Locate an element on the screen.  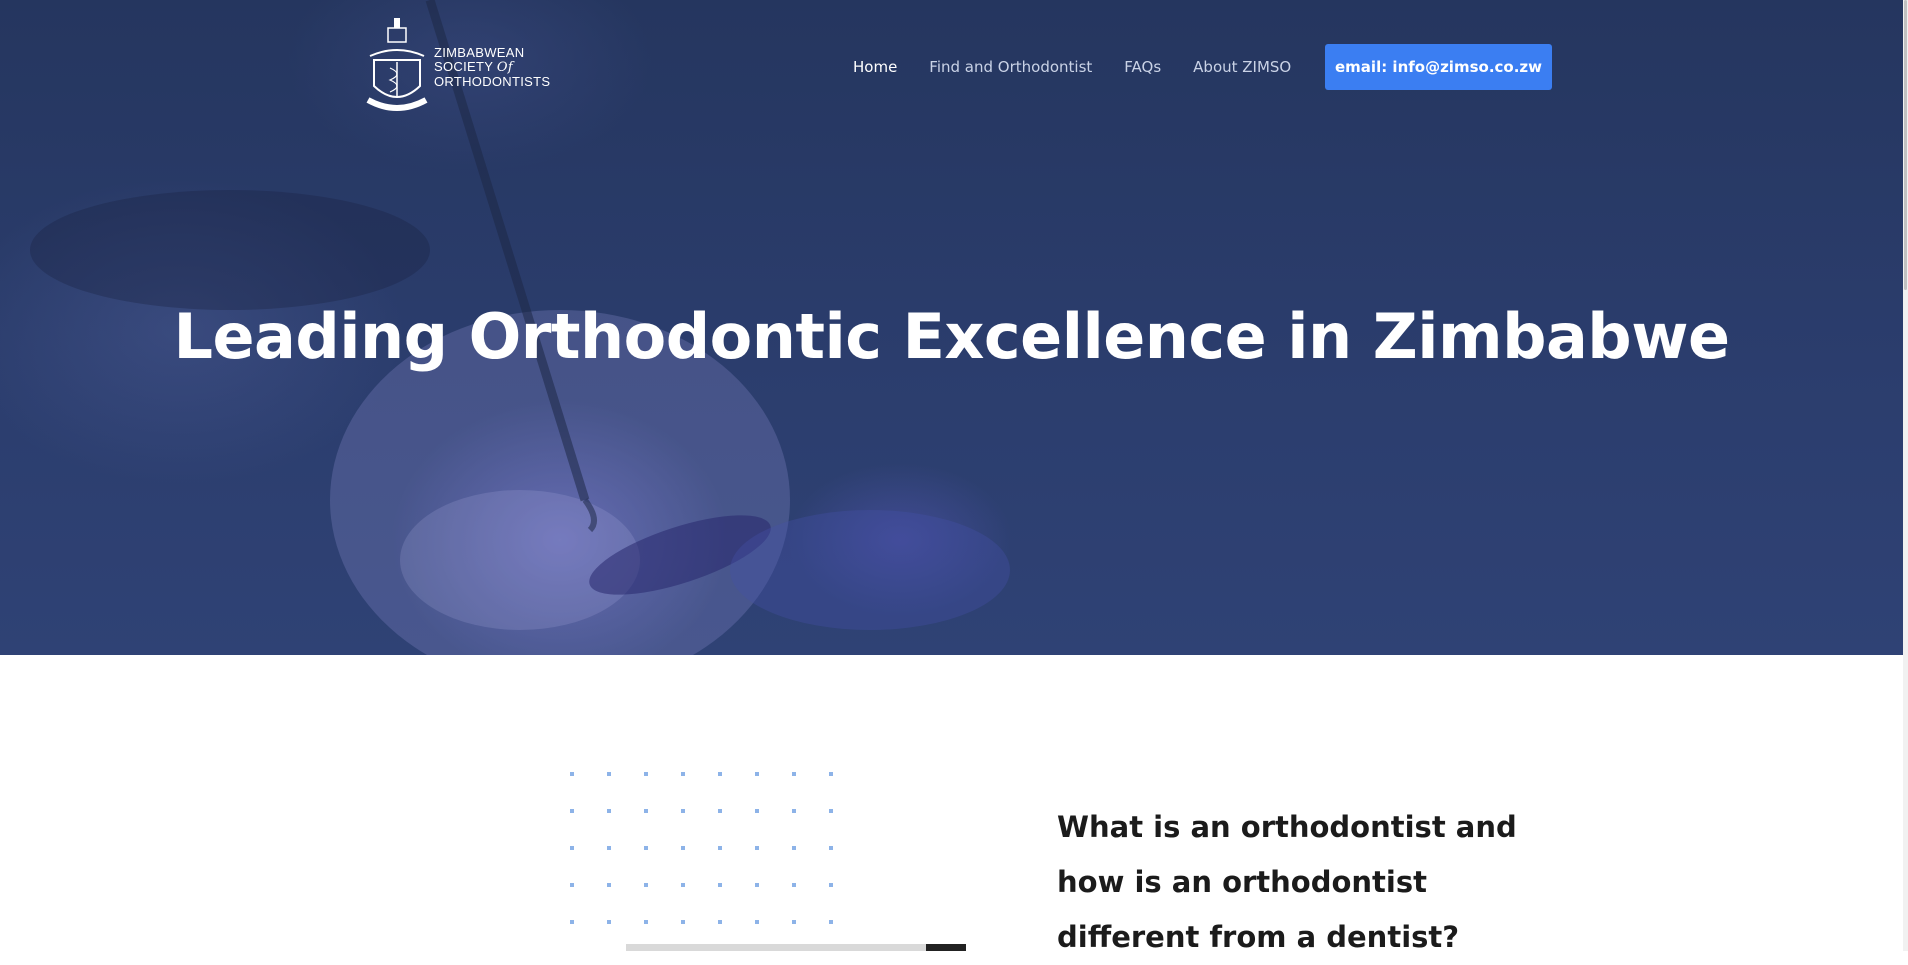
nav-item-home: Home is located at coordinates (875, 67).